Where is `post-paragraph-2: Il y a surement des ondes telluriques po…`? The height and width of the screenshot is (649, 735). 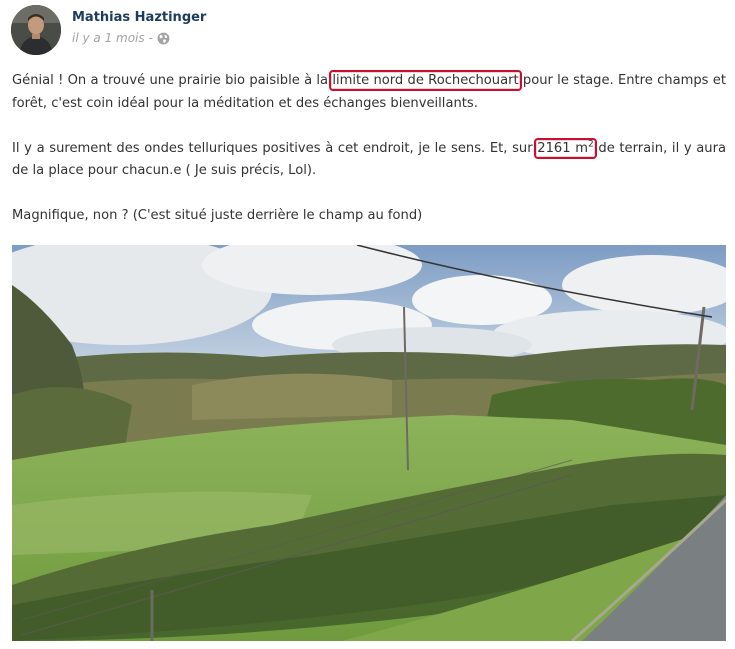
post-paragraph-2: Il y a surement des ondes telluriques po… is located at coordinates (369, 160).